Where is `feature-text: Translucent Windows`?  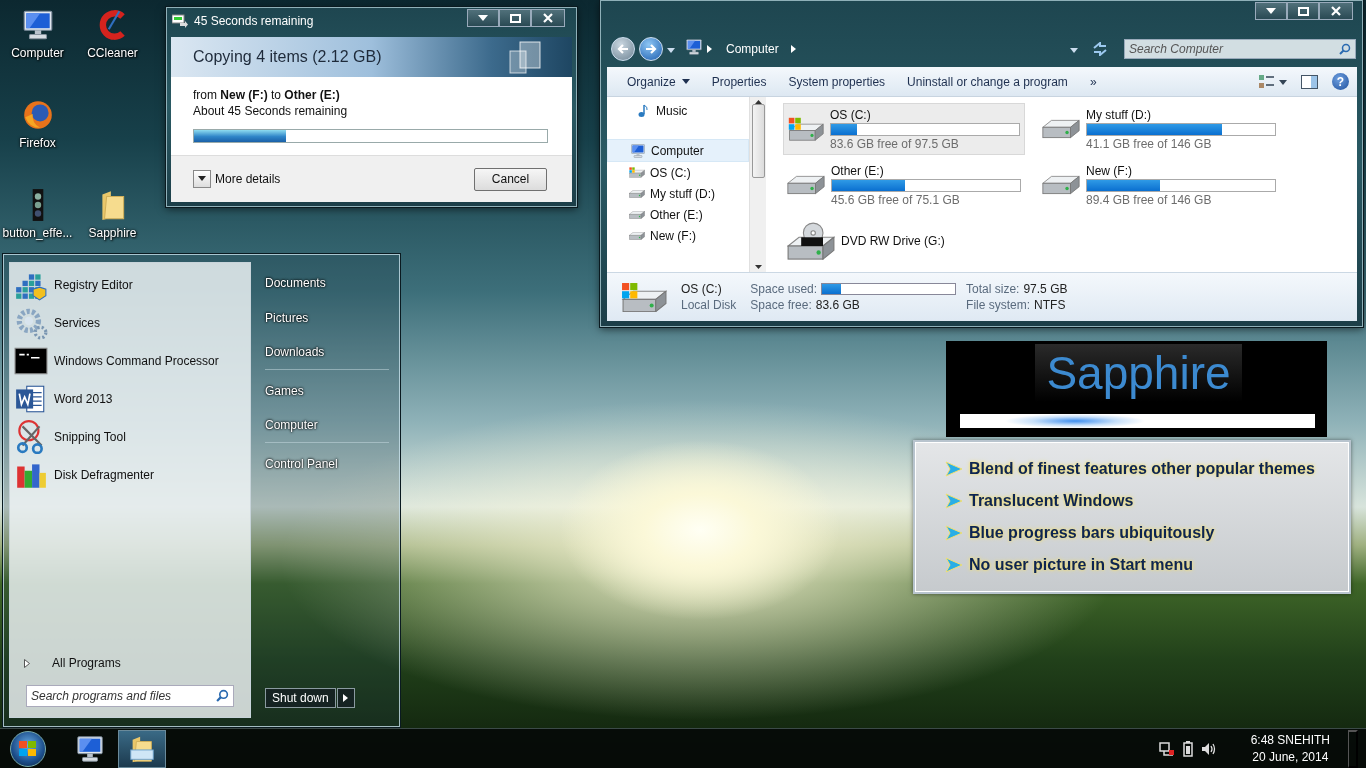
feature-text: Translucent Windows is located at coordinates (1051, 501).